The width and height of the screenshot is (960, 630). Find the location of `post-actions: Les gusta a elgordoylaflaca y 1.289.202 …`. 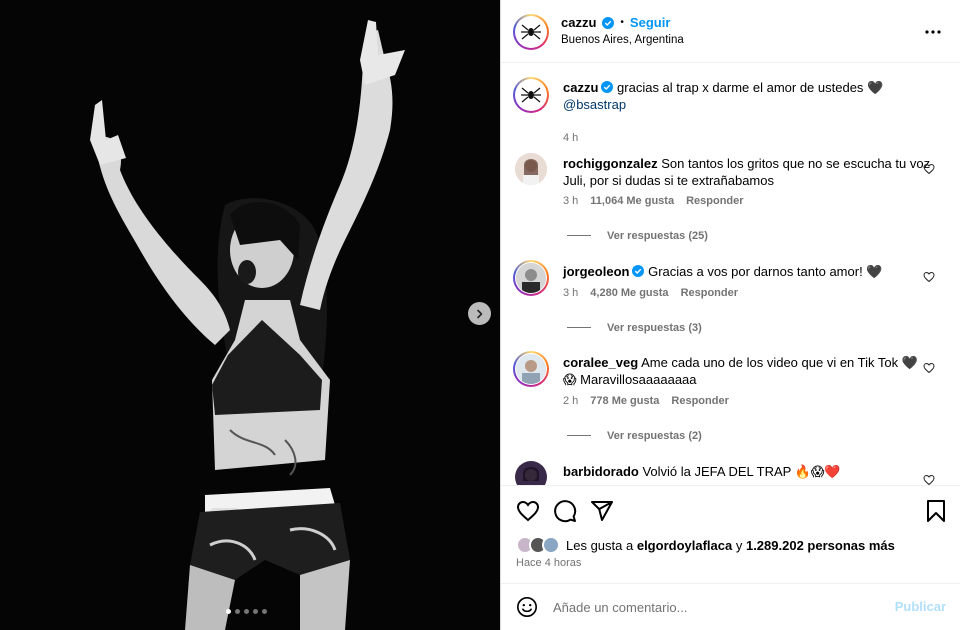

post-actions: Les gusta a elgordoylaflaca y 1.289.202 … is located at coordinates (730, 534).